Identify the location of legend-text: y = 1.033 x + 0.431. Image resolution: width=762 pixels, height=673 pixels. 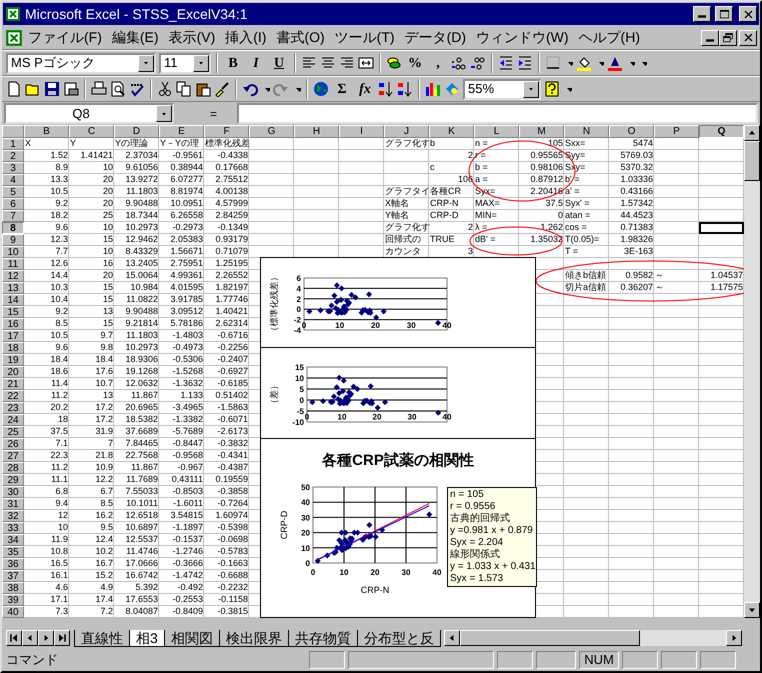
(492, 567).